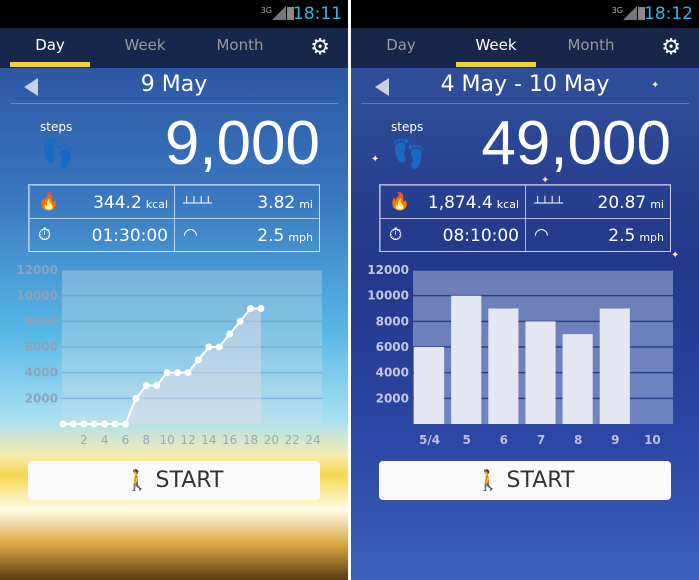 The height and width of the screenshot is (580, 699). What do you see at coordinates (408, 153) in the screenshot?
I see `footprints-icon: 👣` at bounding box center [408, 153].